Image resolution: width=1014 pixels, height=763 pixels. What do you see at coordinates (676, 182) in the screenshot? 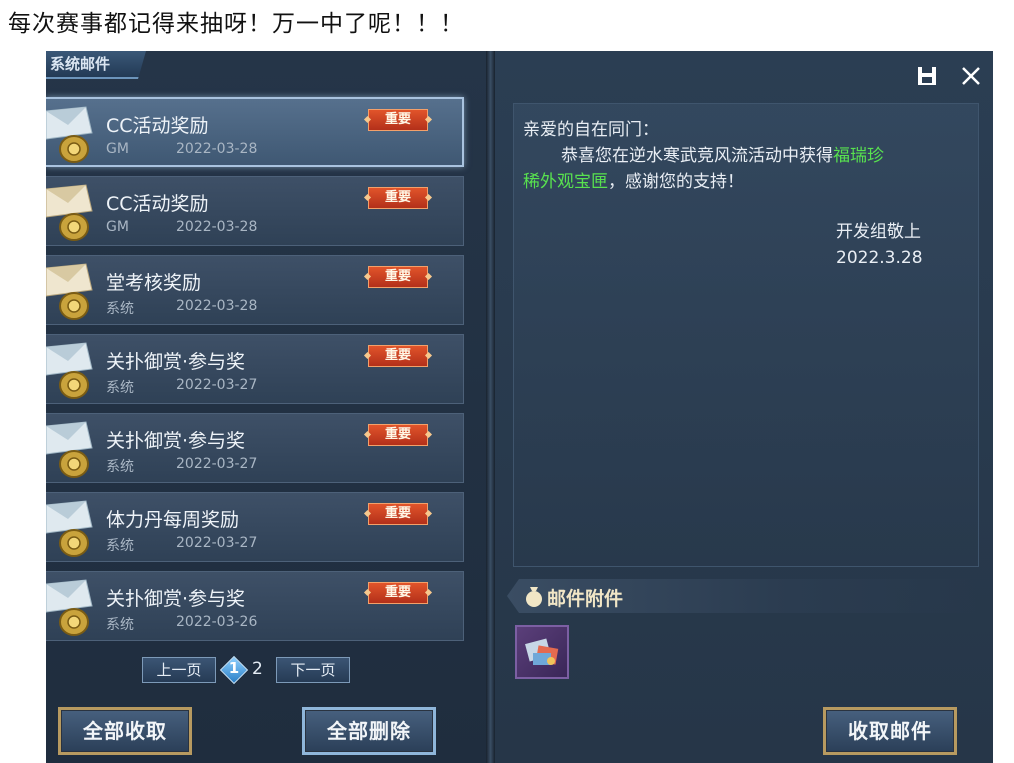
I see `letter-body-suffix: ，感谢您的支持！` at bounding box center [676, 182].